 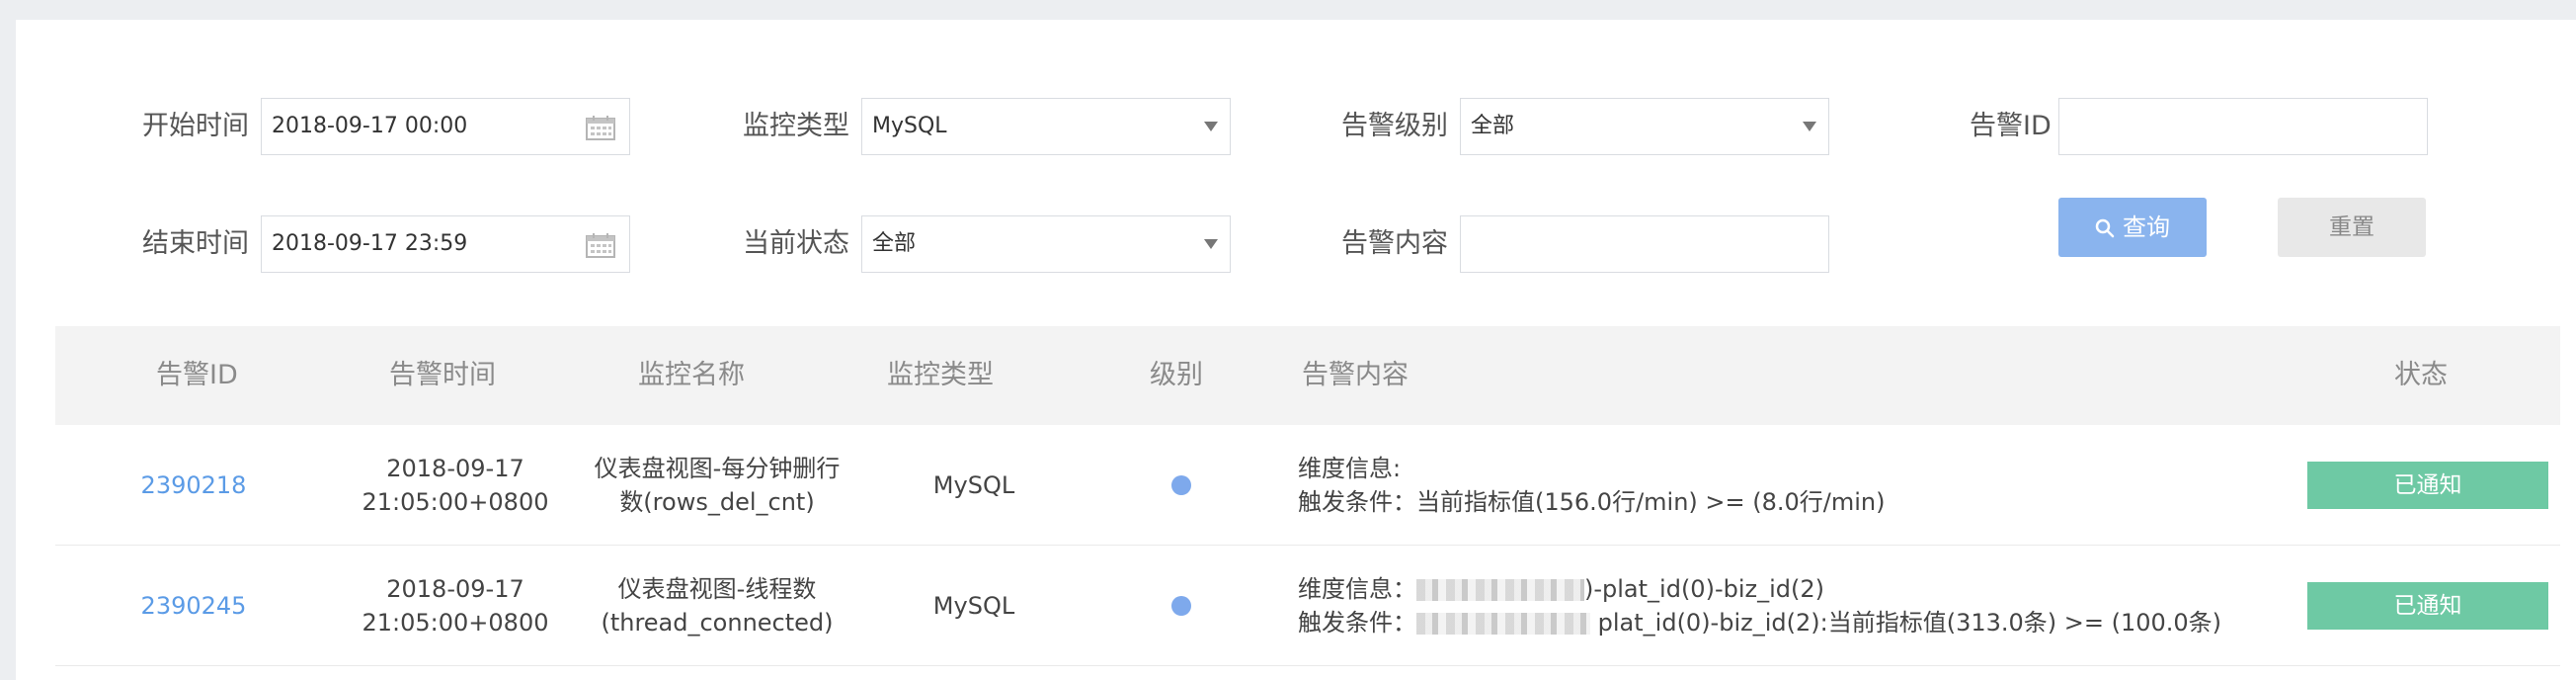 What do you see at coordinates (195, 243) in the screenshot?
I see `end-time-label: 结束时间` at bounding box center [195, 243].